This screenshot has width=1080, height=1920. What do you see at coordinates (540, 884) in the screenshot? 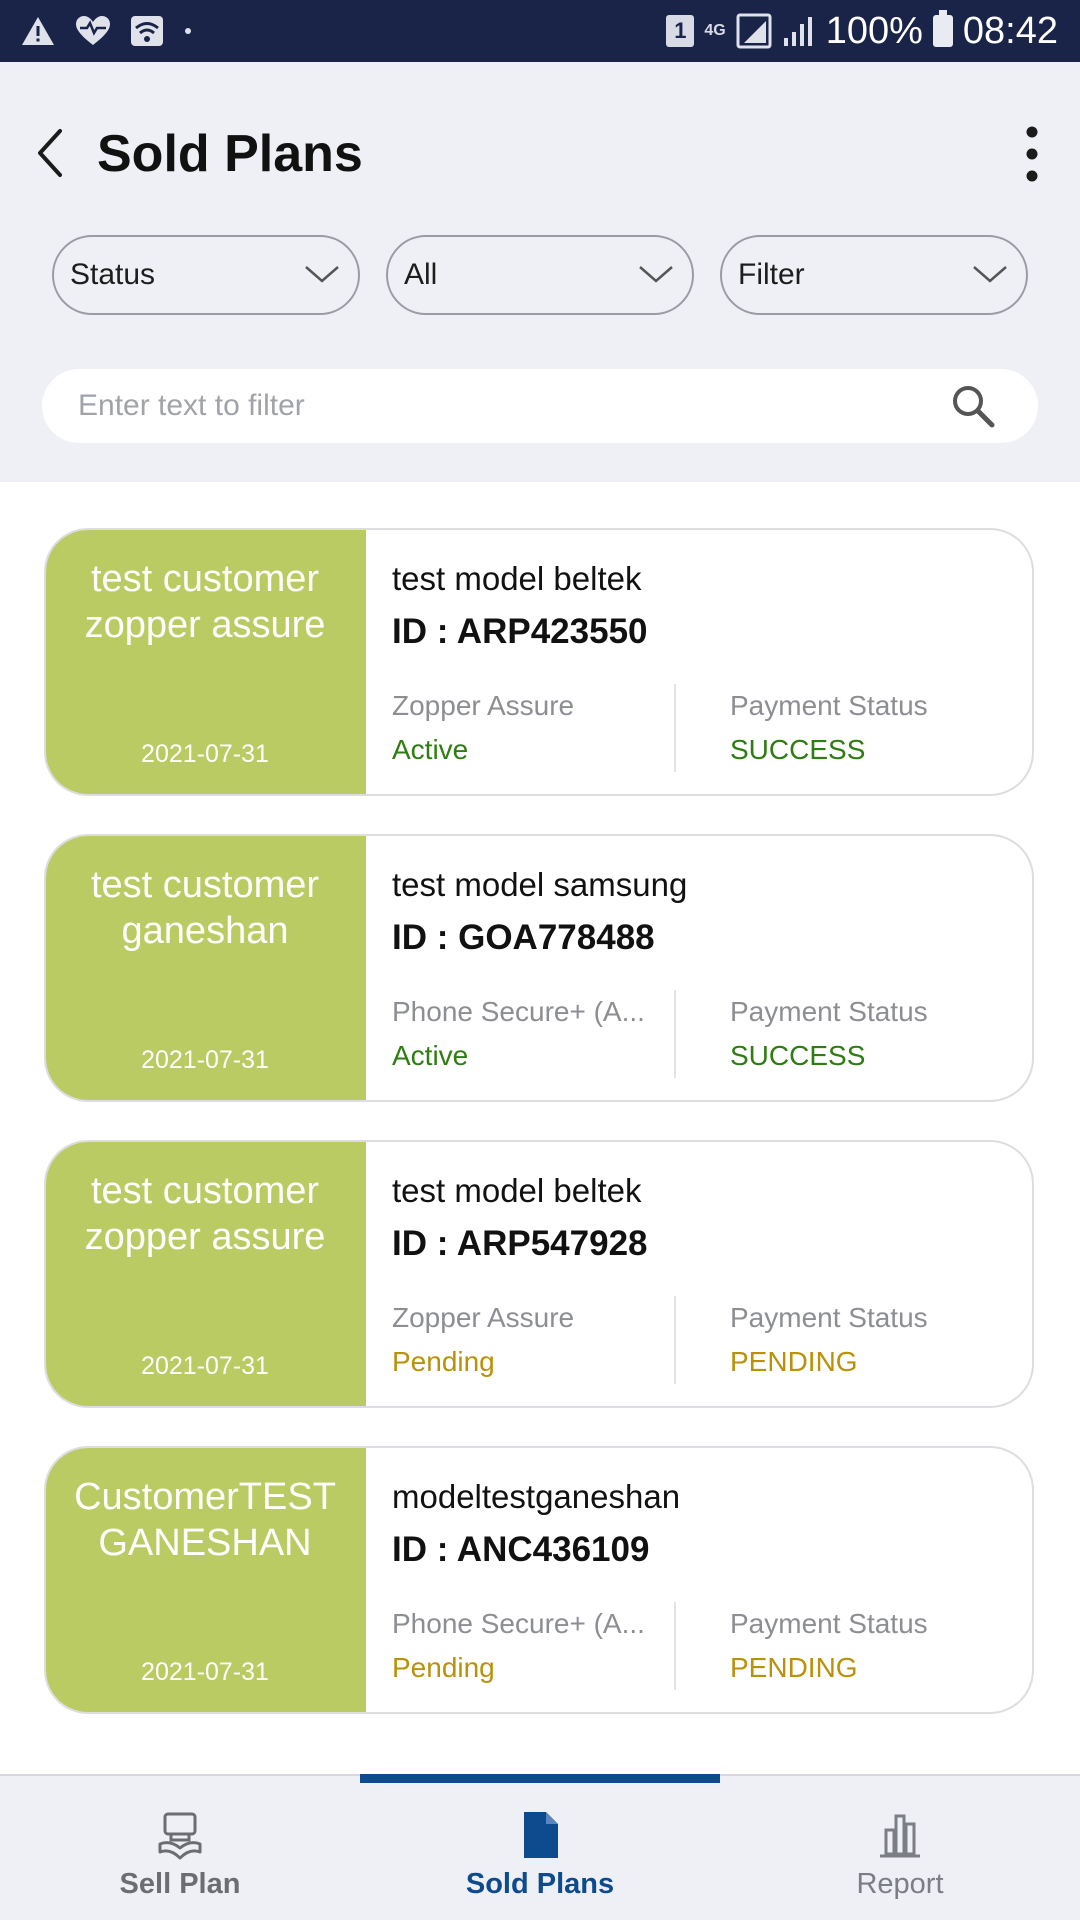
I see `device-model: test model samsung` at bounding box center [540, 884].